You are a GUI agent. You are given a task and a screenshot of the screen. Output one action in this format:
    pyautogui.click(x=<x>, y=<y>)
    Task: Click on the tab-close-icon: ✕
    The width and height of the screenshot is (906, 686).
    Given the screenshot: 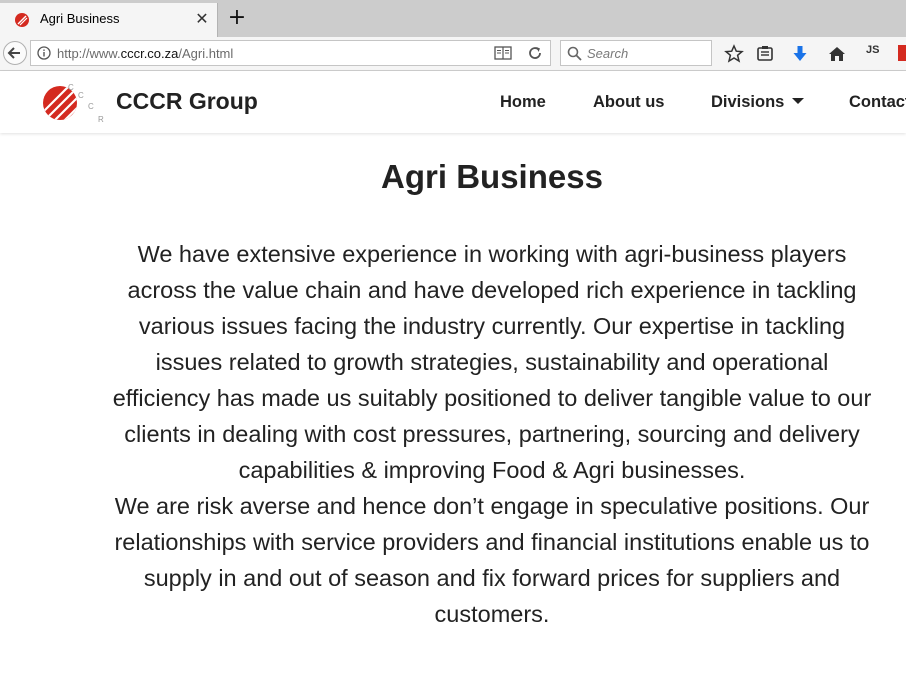 What is the action you would take?
    pyautogui.click(x=202, y=19)
    